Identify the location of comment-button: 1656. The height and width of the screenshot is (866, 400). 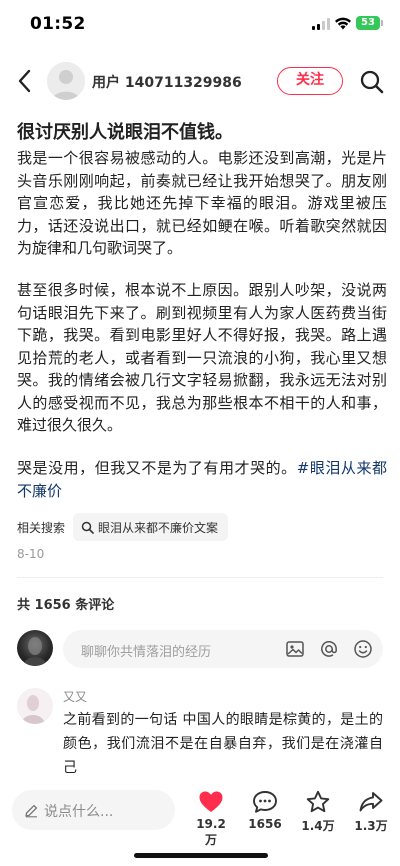
(265, 810).